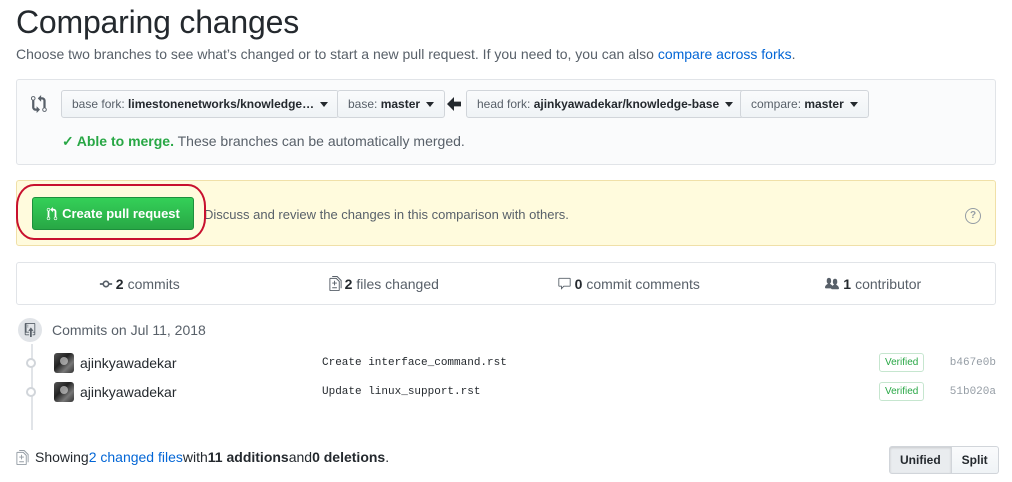 This screenshot has width=1012, height=482. I want to click on create-pull-request-button: Create pull request, so click(113, 213).